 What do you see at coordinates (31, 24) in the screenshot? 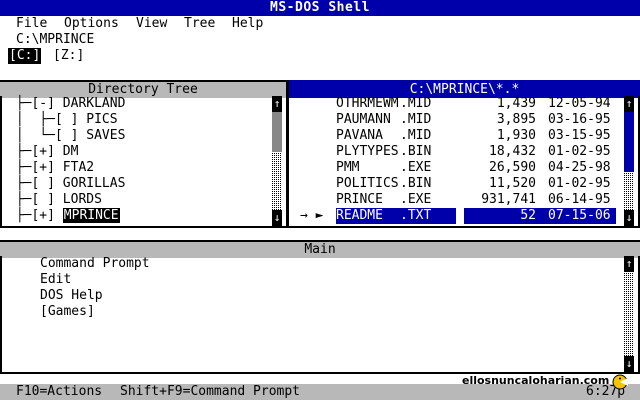
I see `menu-file: File` at bounding box center [31, 24].